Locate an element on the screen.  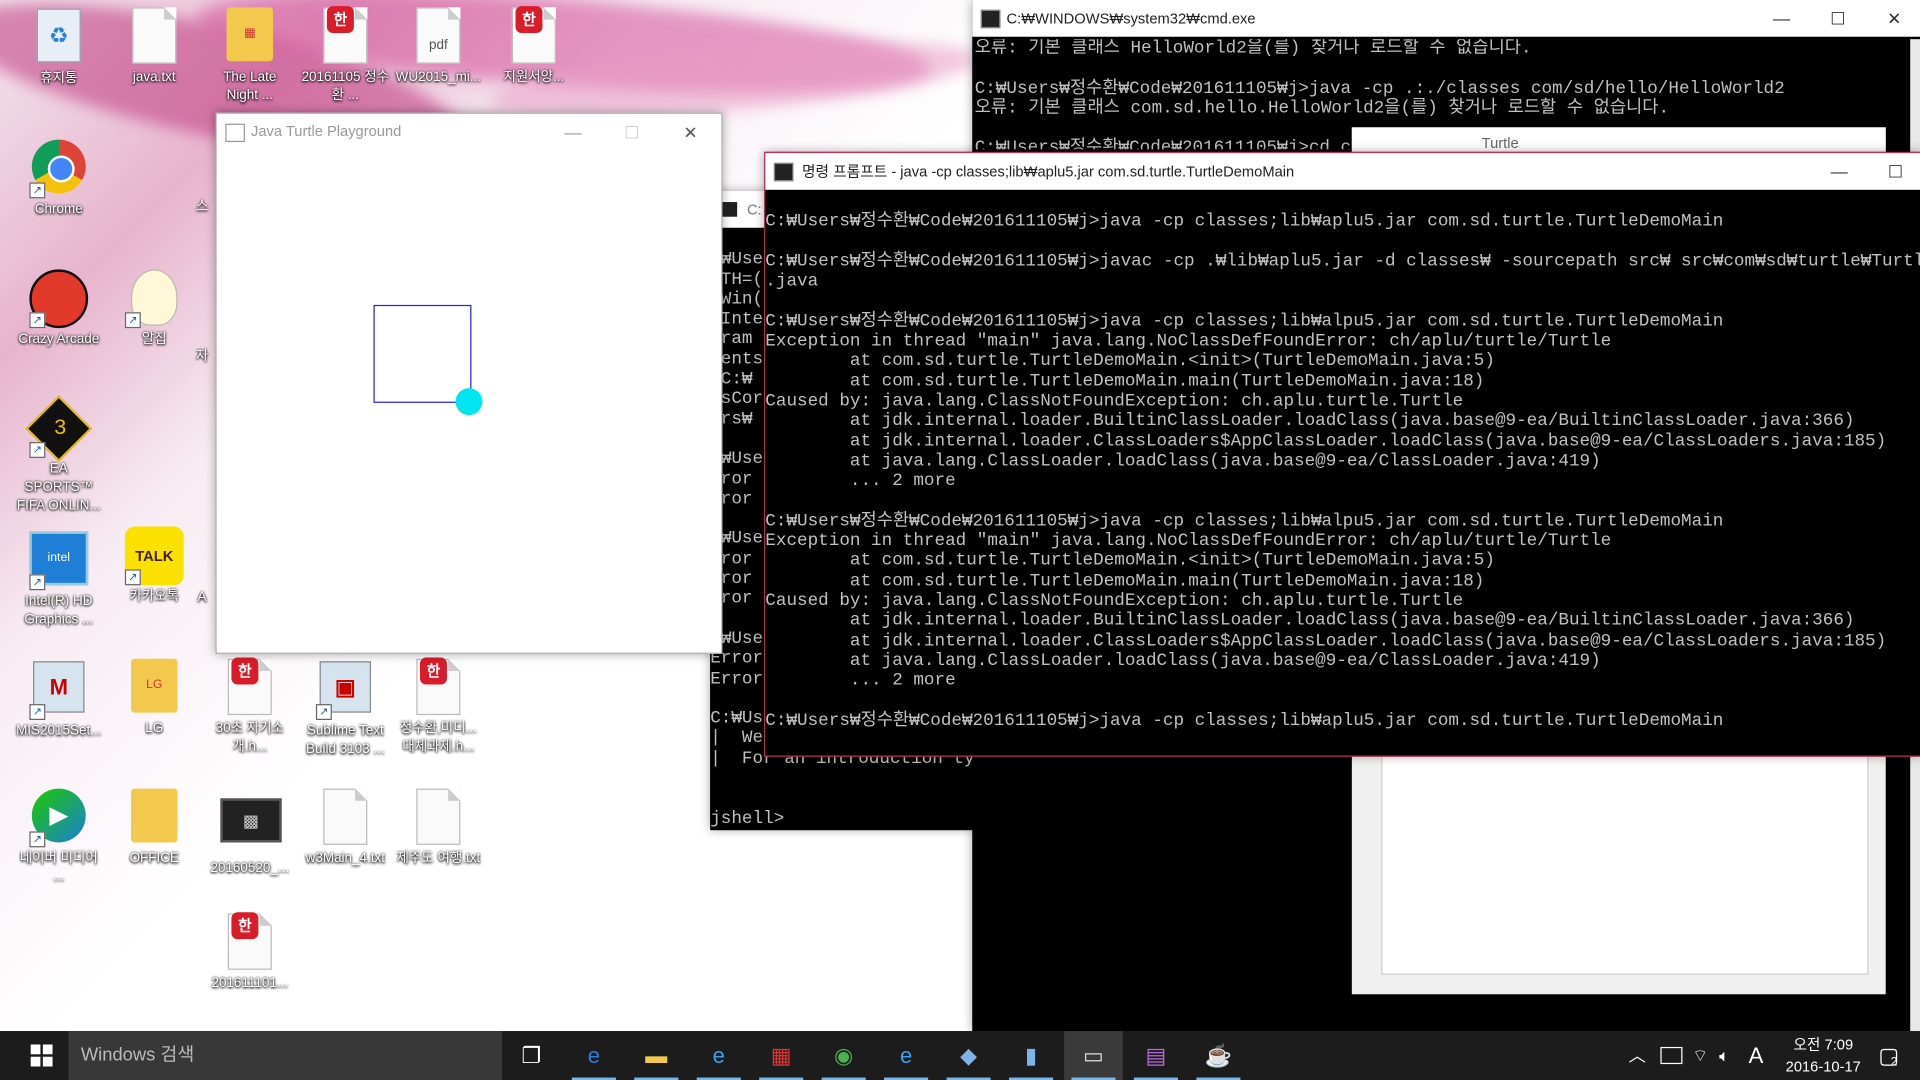
taskbar-internet-explorer-button: e is located at coordinates (718, 1055).